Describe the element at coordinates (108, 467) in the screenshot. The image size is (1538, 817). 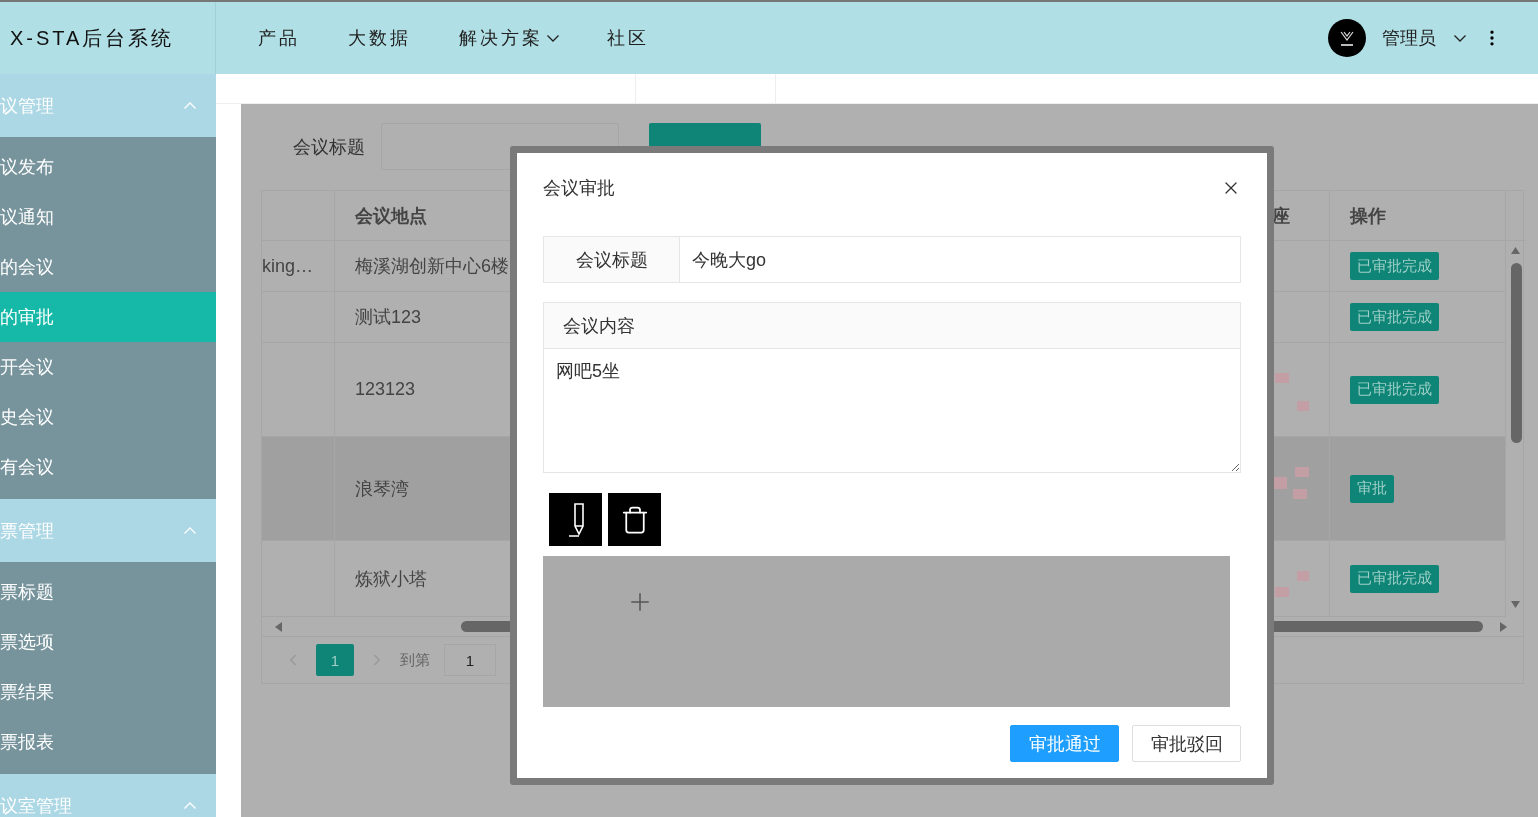
I see `sidebar-item: 有会议` at that location.